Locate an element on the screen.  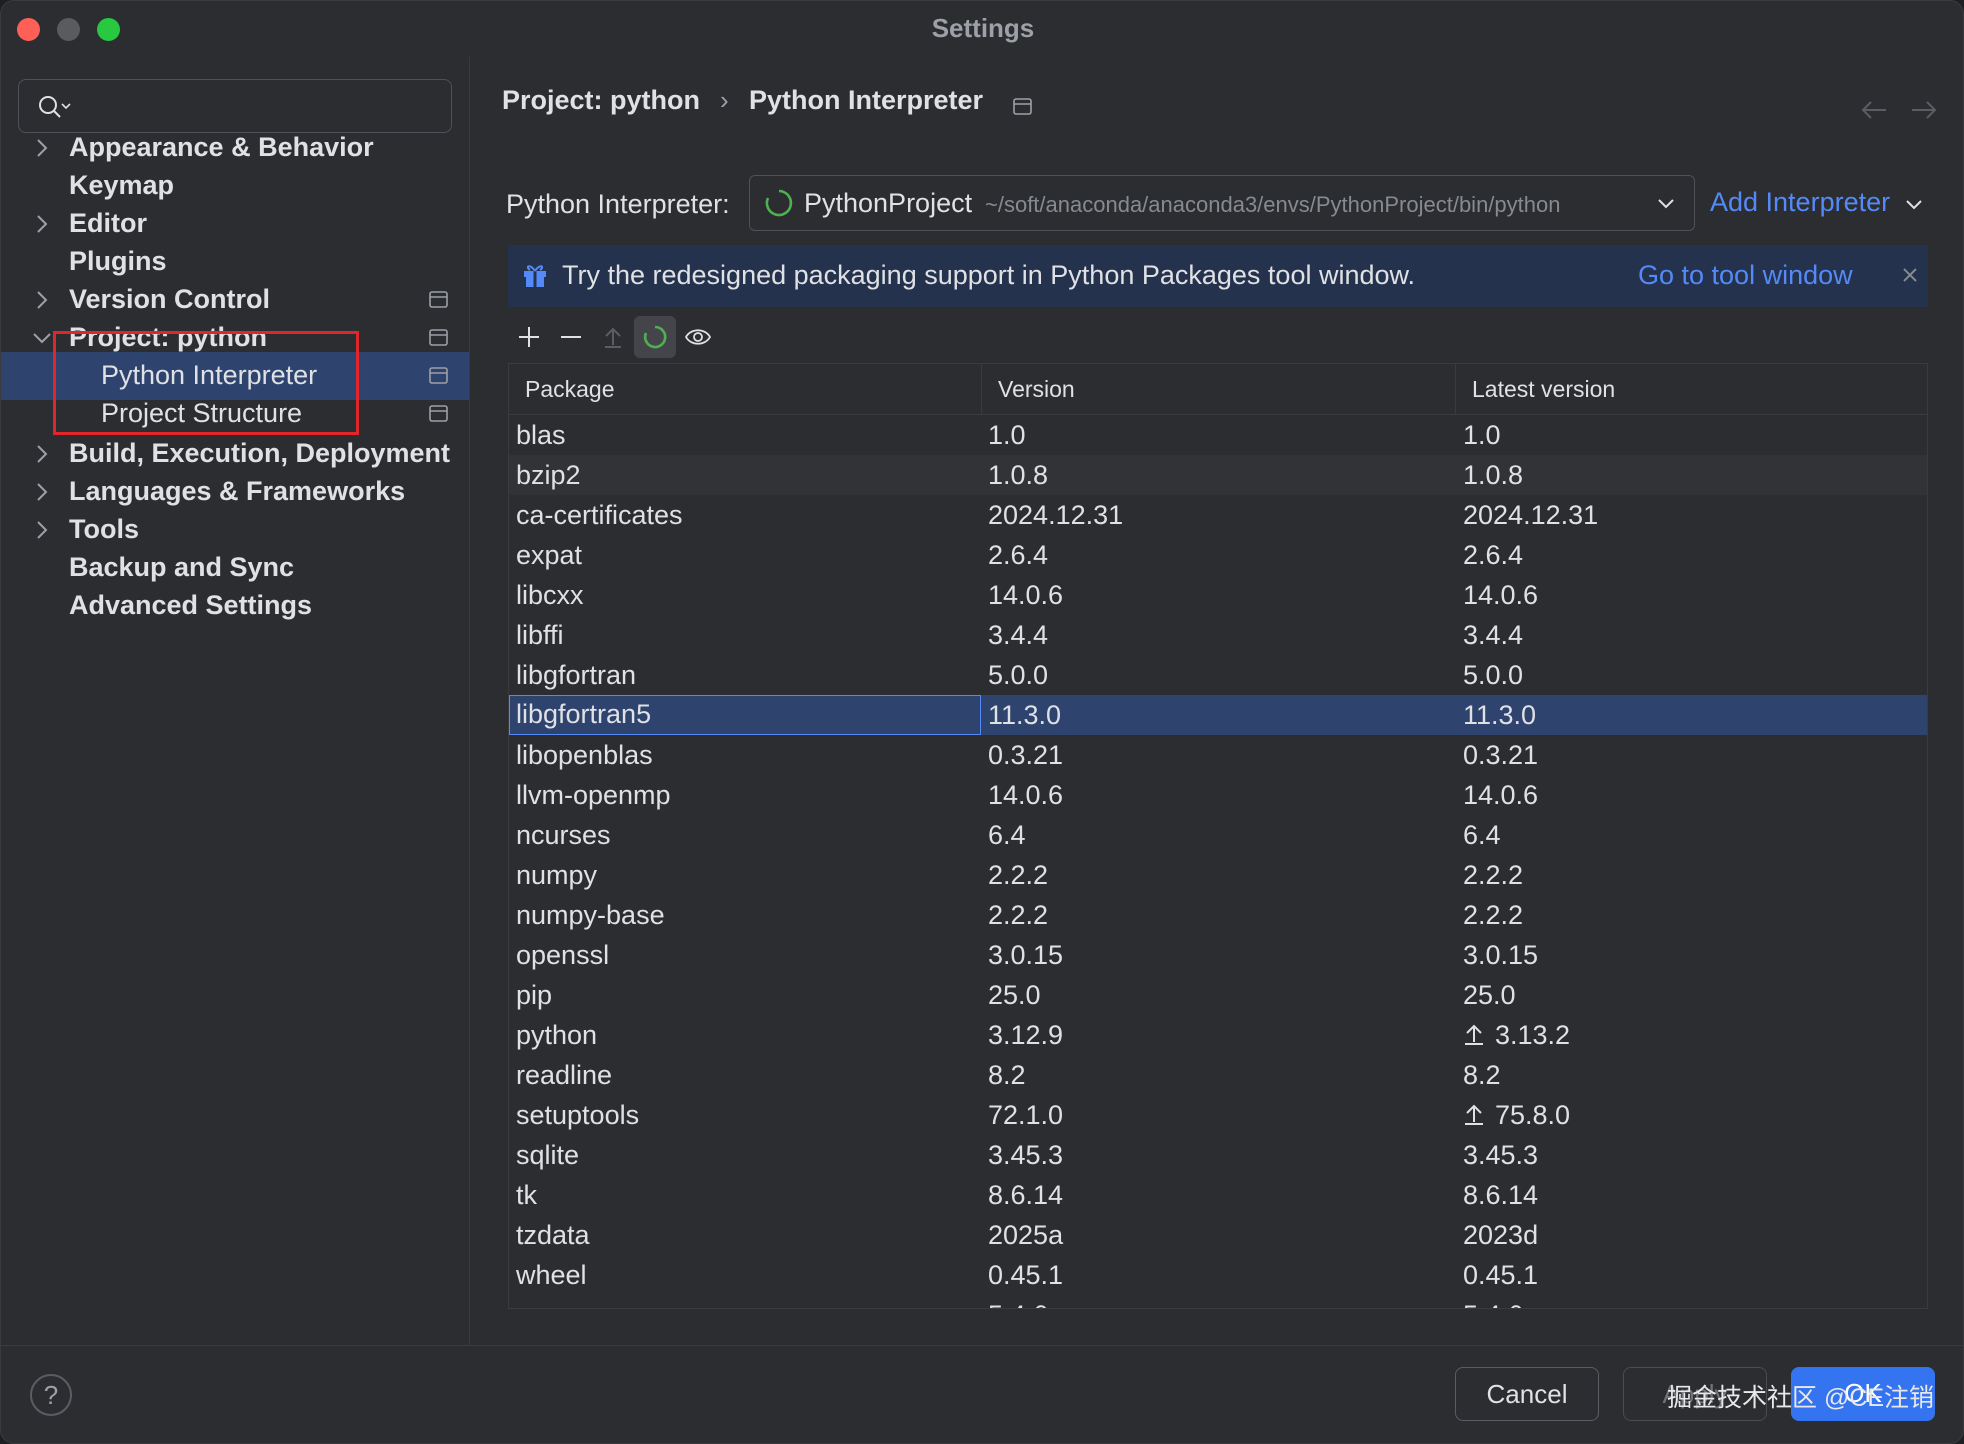
version-cell: 3.0.15 is located at coordinates (1026, 955).